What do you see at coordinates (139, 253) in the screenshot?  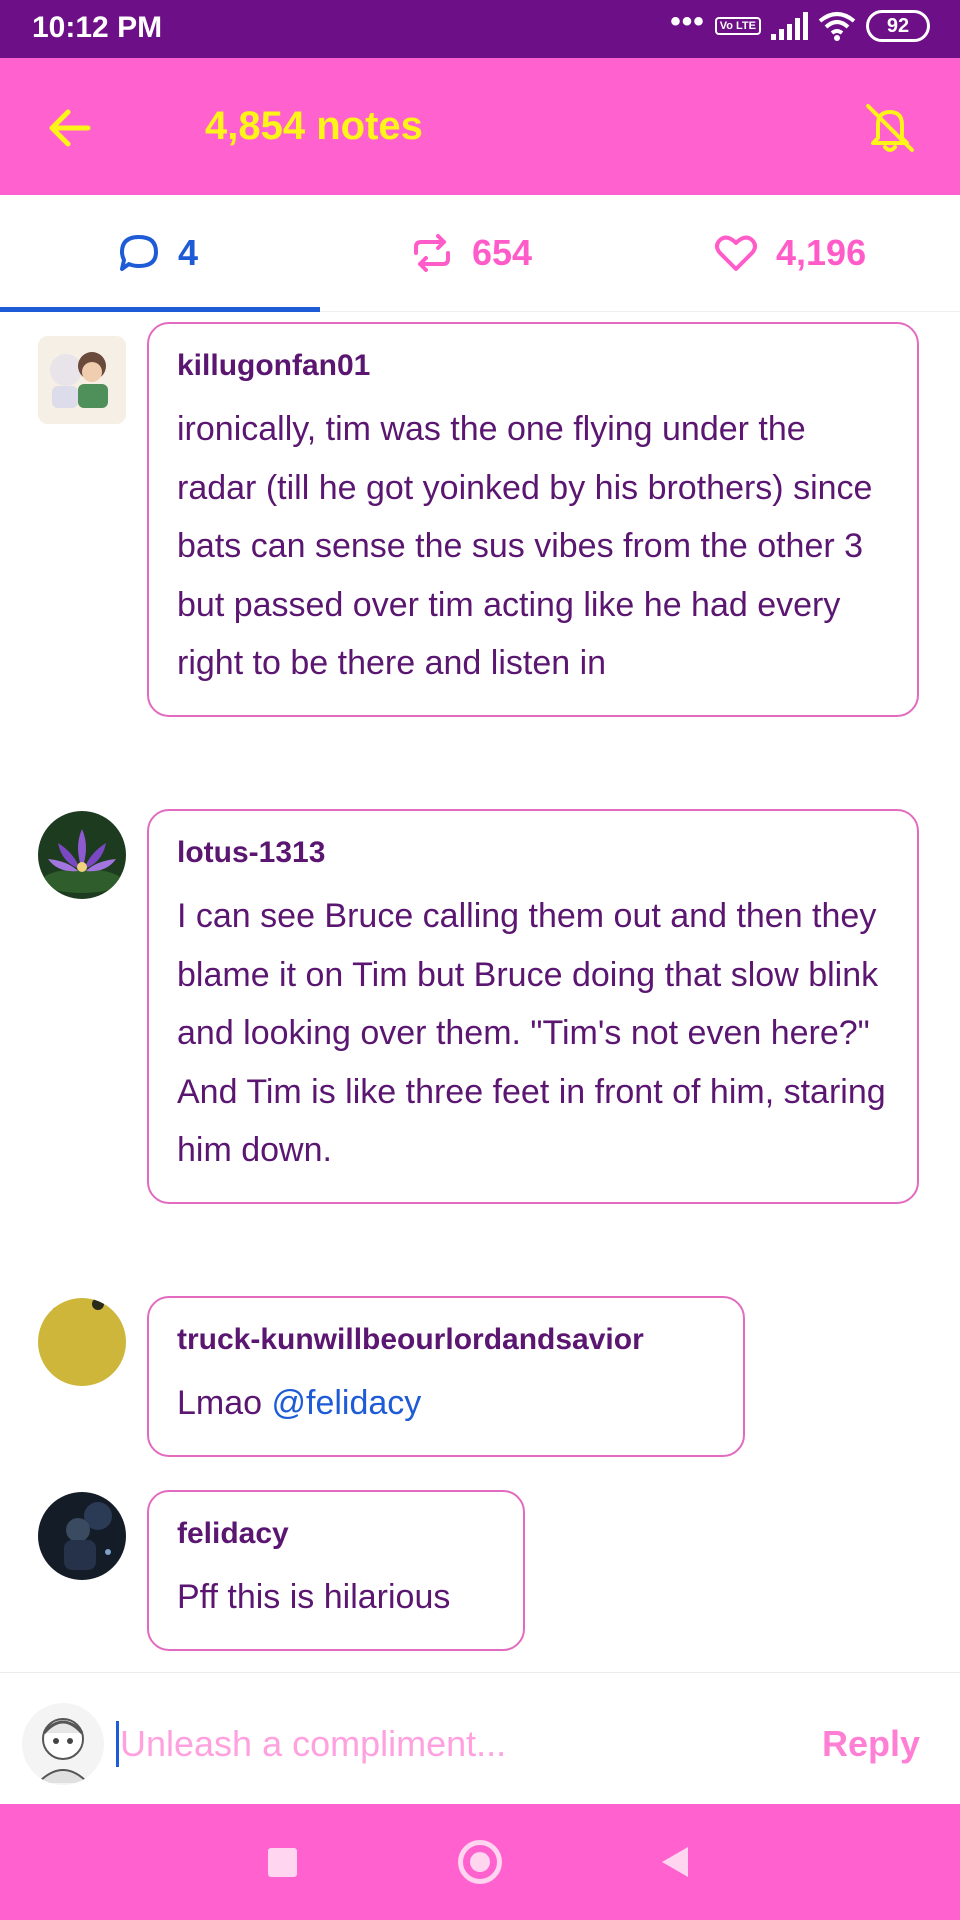 I see `speech-bubble-icon` at bounding box center [139, 253].